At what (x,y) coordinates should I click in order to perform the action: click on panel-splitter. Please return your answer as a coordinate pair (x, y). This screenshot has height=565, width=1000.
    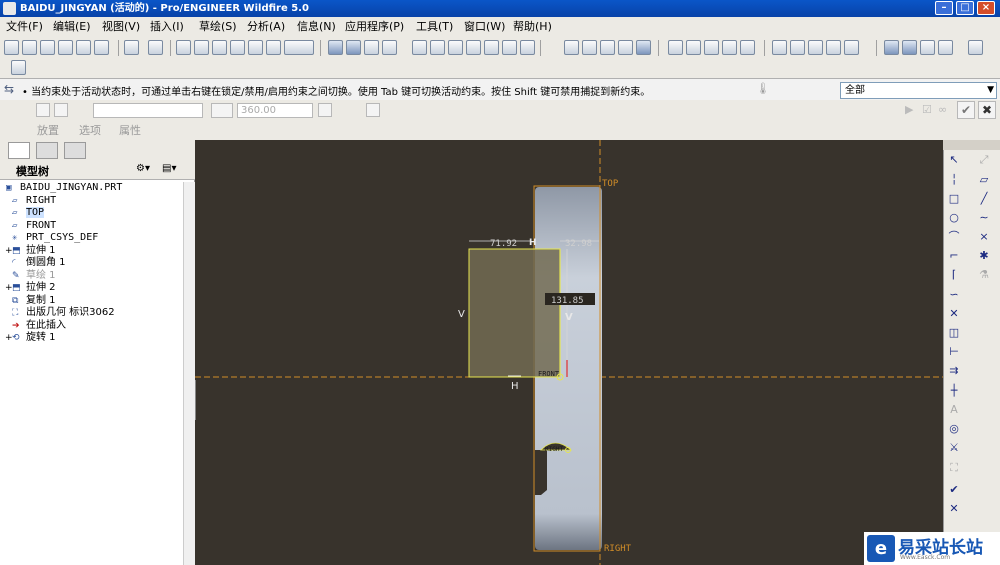
    Looking at the image, I should click on (195, 400).